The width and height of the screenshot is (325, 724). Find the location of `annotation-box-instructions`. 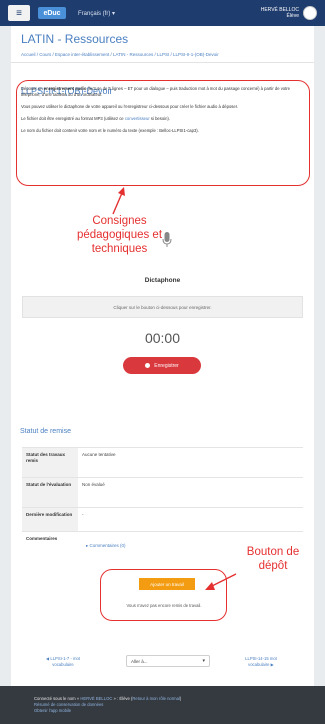

annotation-box-instructions is located at coordinates (163, 133).